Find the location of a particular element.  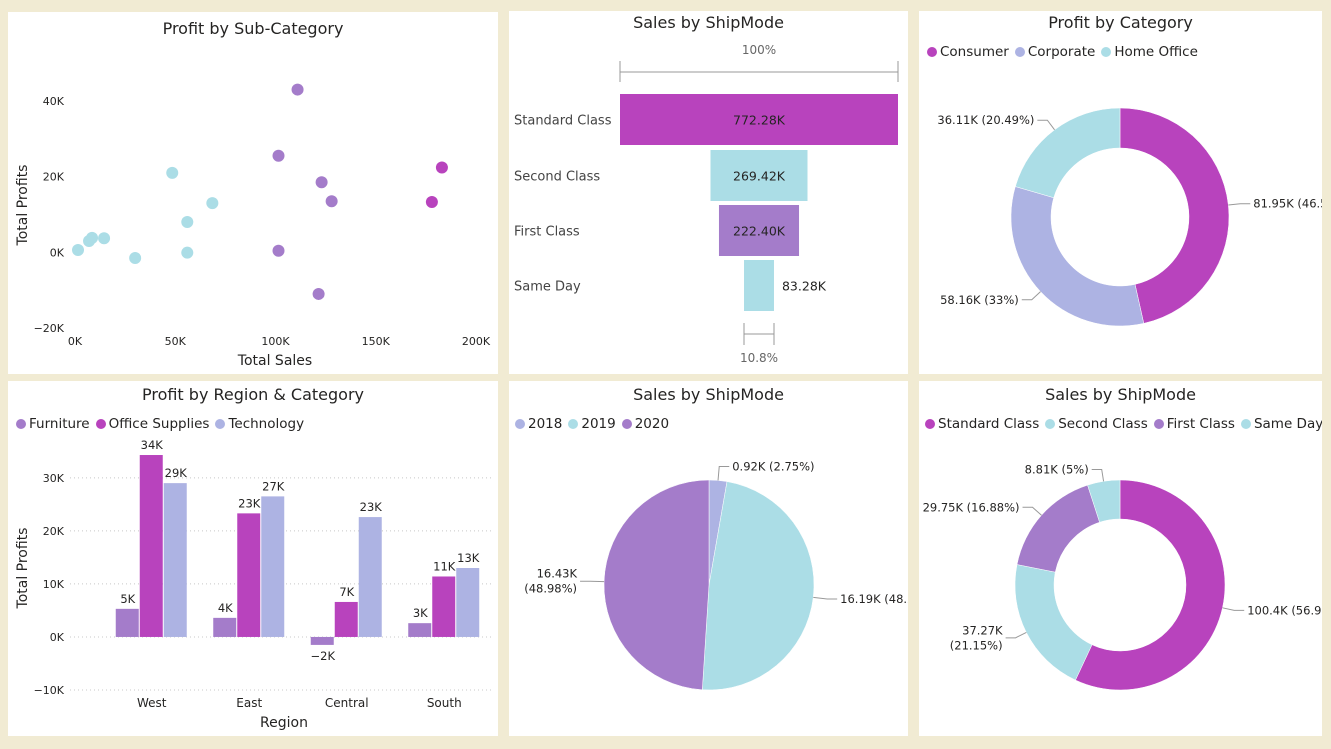

funnel-top-percent: 100% is located at coordinates (759, 50).